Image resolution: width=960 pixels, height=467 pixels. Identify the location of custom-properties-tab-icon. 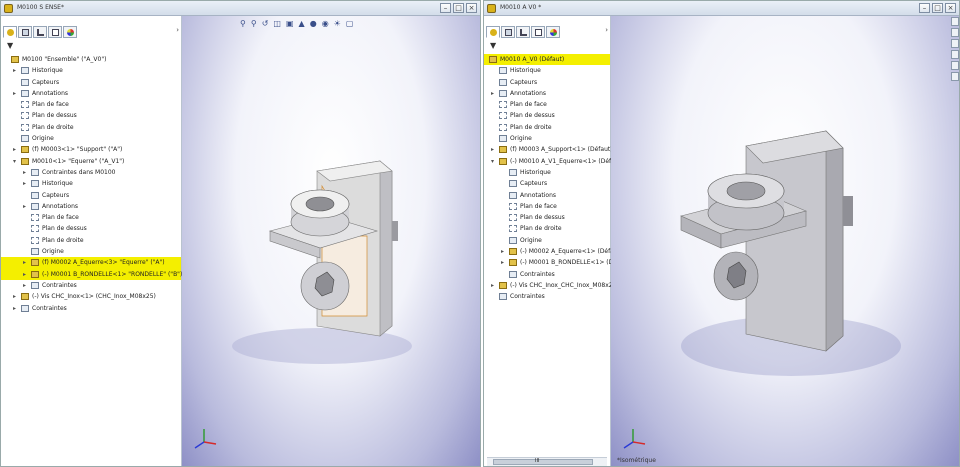
(955, 76).